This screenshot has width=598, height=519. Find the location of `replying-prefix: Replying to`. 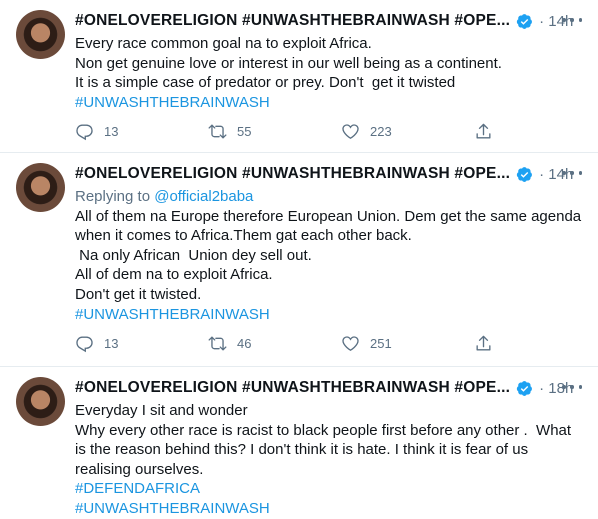

replying-prefix: Replying to is located at coordinates (115, 196).